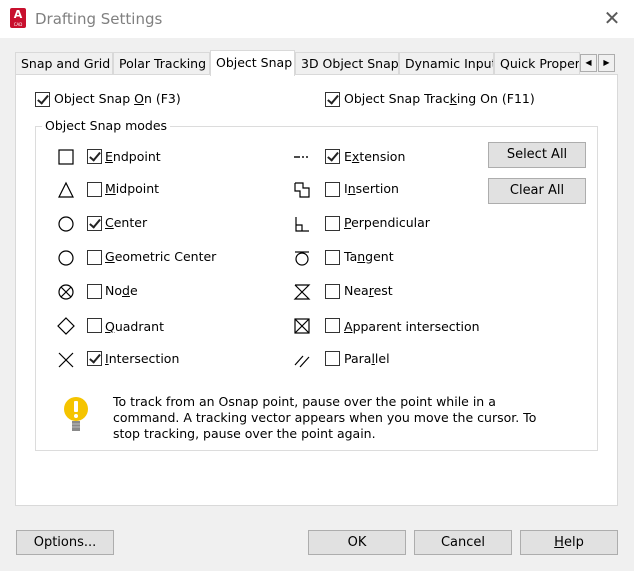 The image size is (634, 571). Describe the element at coordinates (42, 99) in the screenshot. I see `osnap-on-checkbox` at that location.